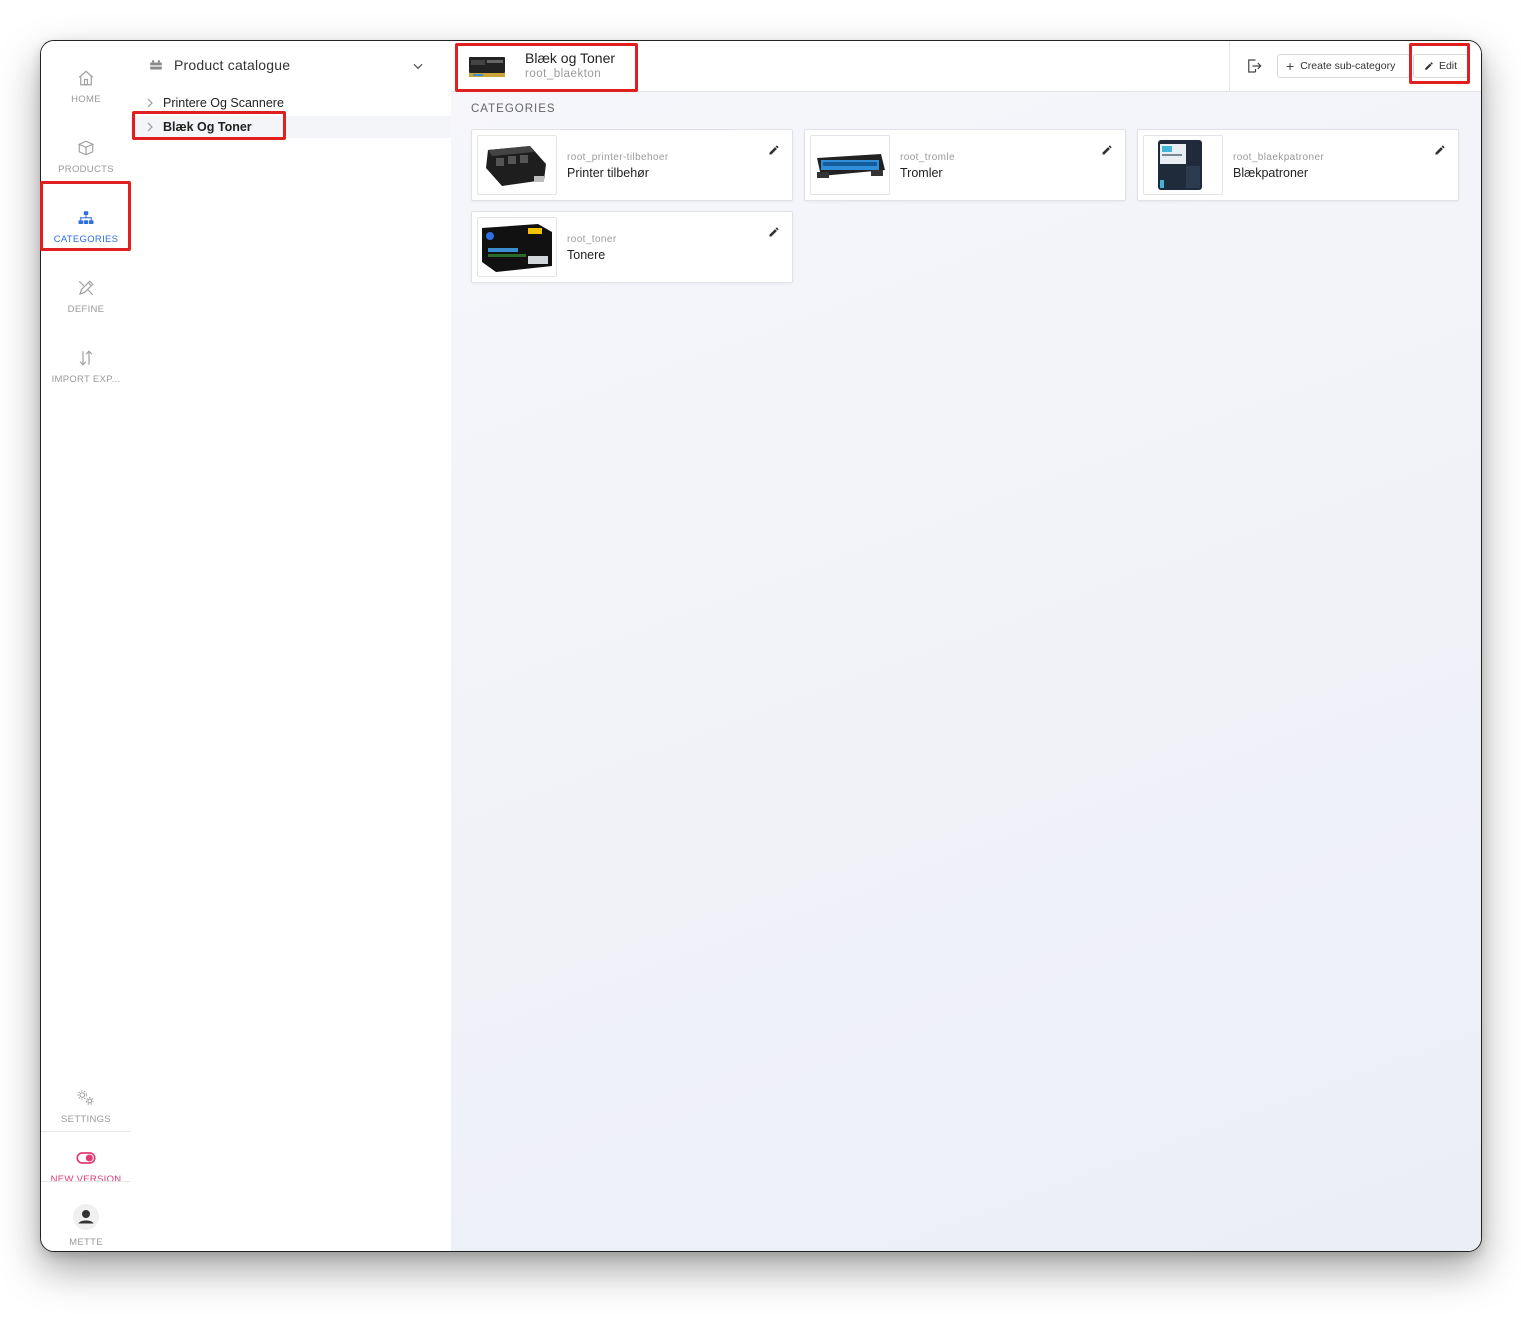 The width and height of the screenshot is (1521, 1324). I want to click on rail-item-home: HOME, so click(86, 86).